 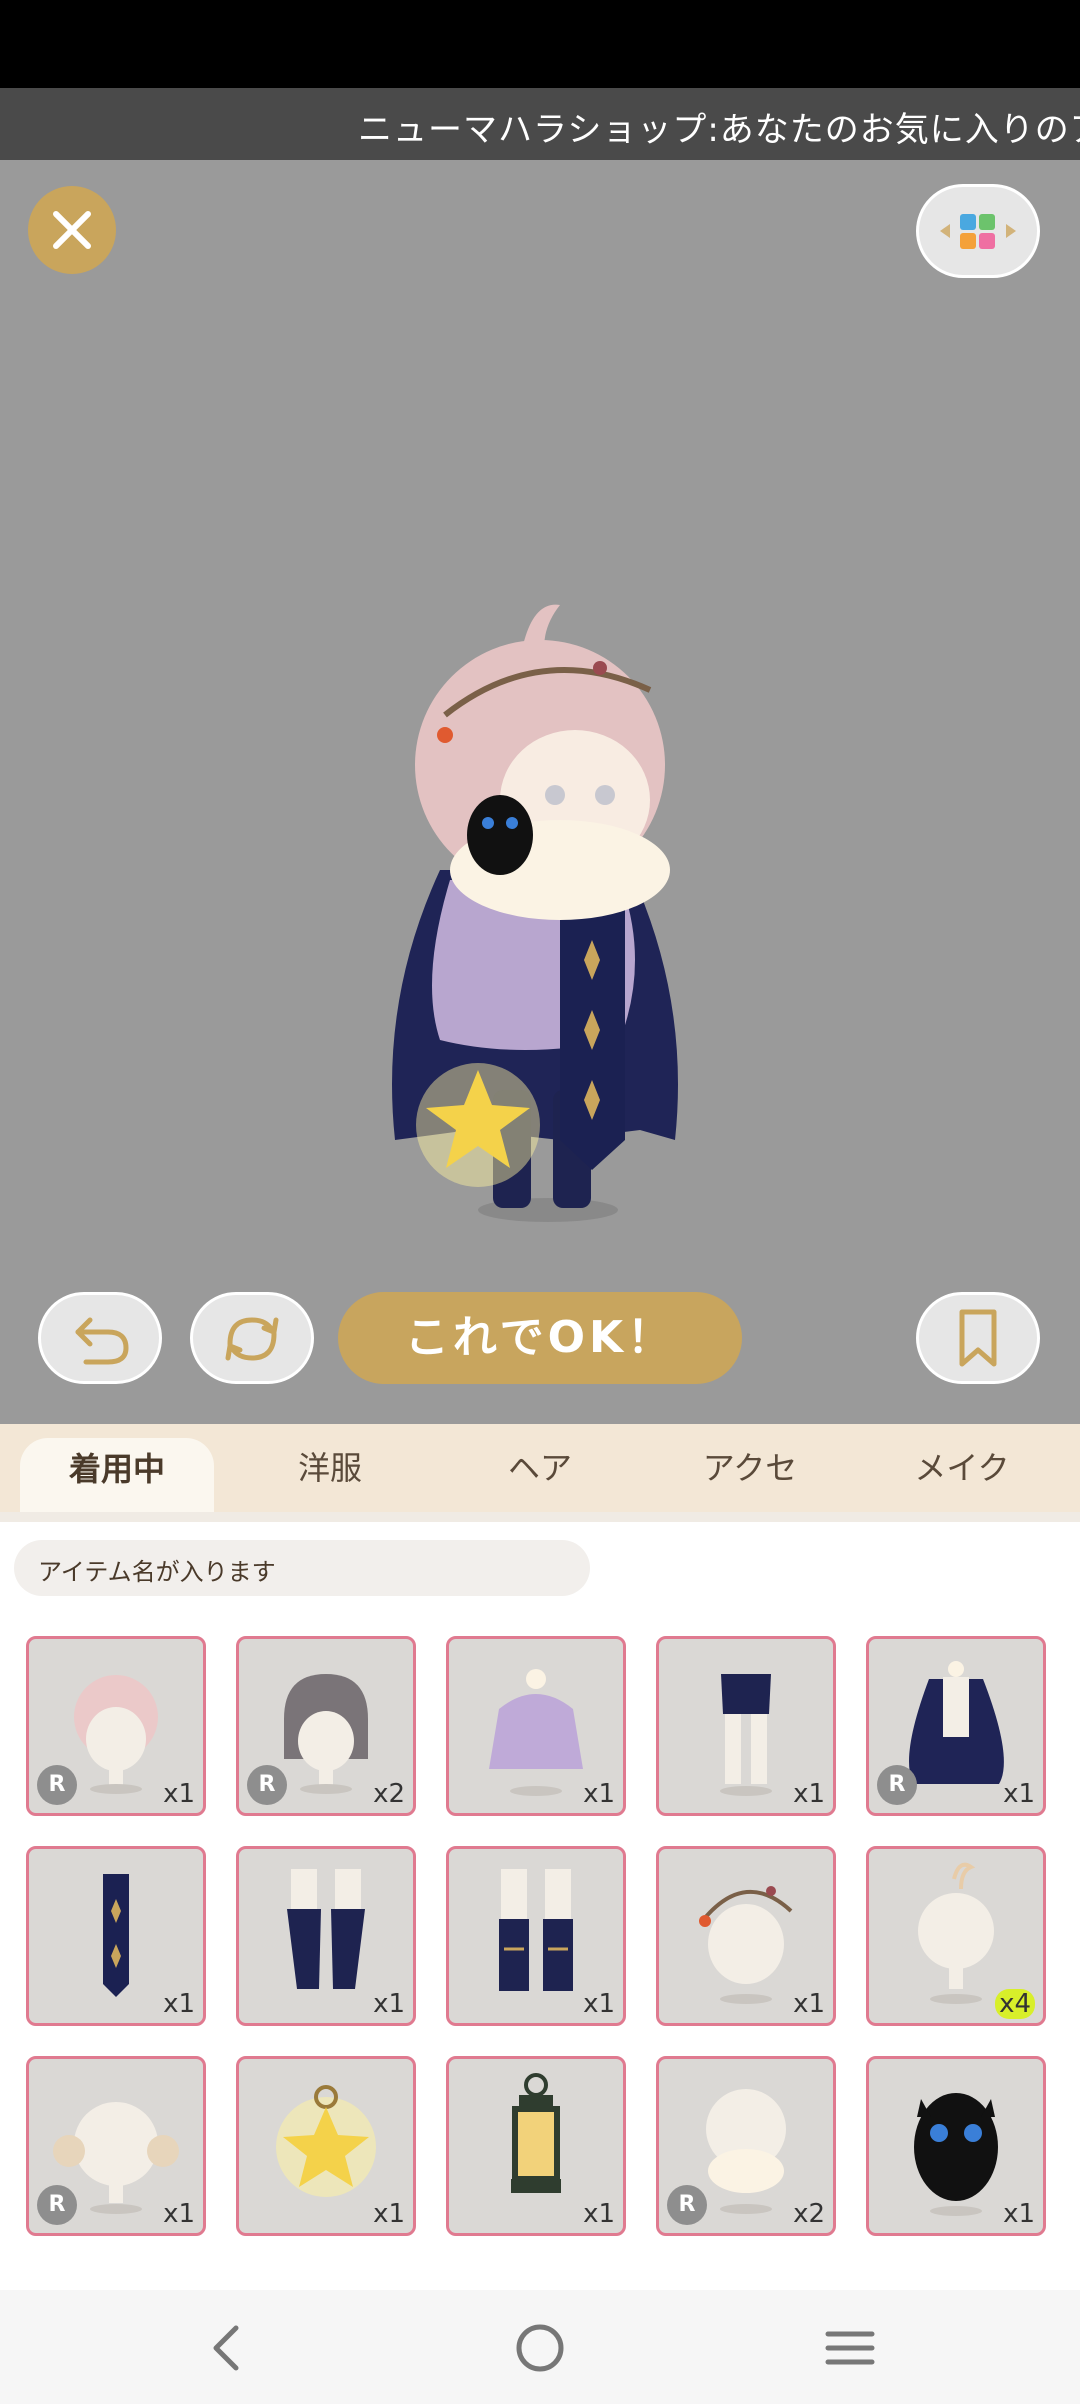 I want to click on confirm-ok-label: これでOK！, so click(x=540, y=1337).